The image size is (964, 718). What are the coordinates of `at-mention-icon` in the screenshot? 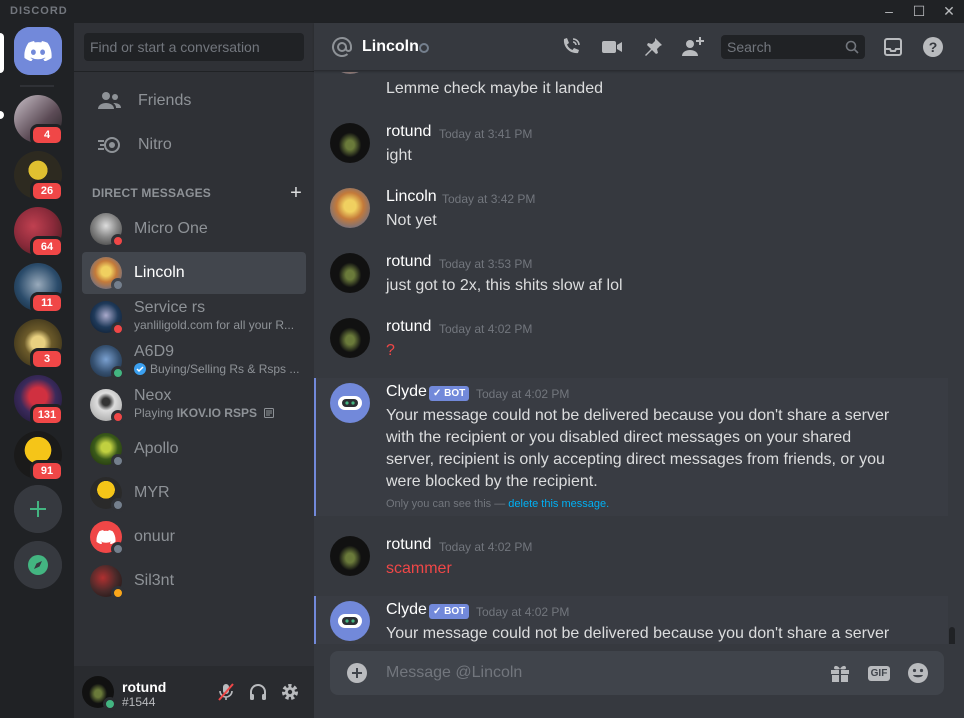 It's located at (342, 49).